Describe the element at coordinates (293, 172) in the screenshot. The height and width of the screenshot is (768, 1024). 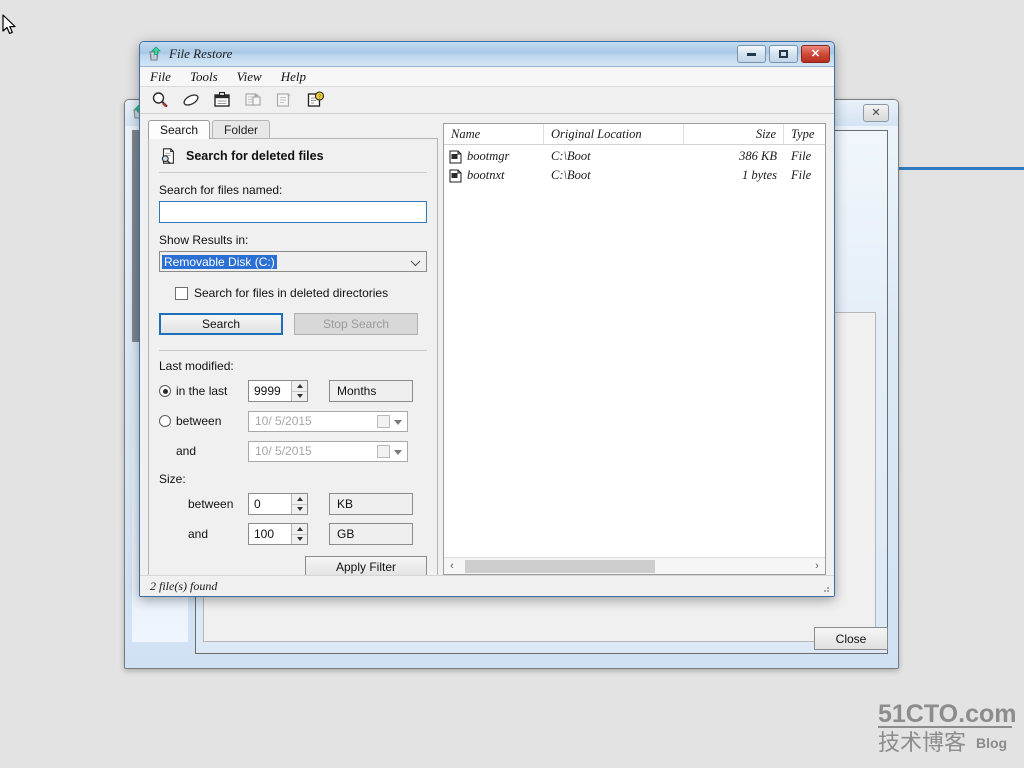
I see `panel-divider` at that location.